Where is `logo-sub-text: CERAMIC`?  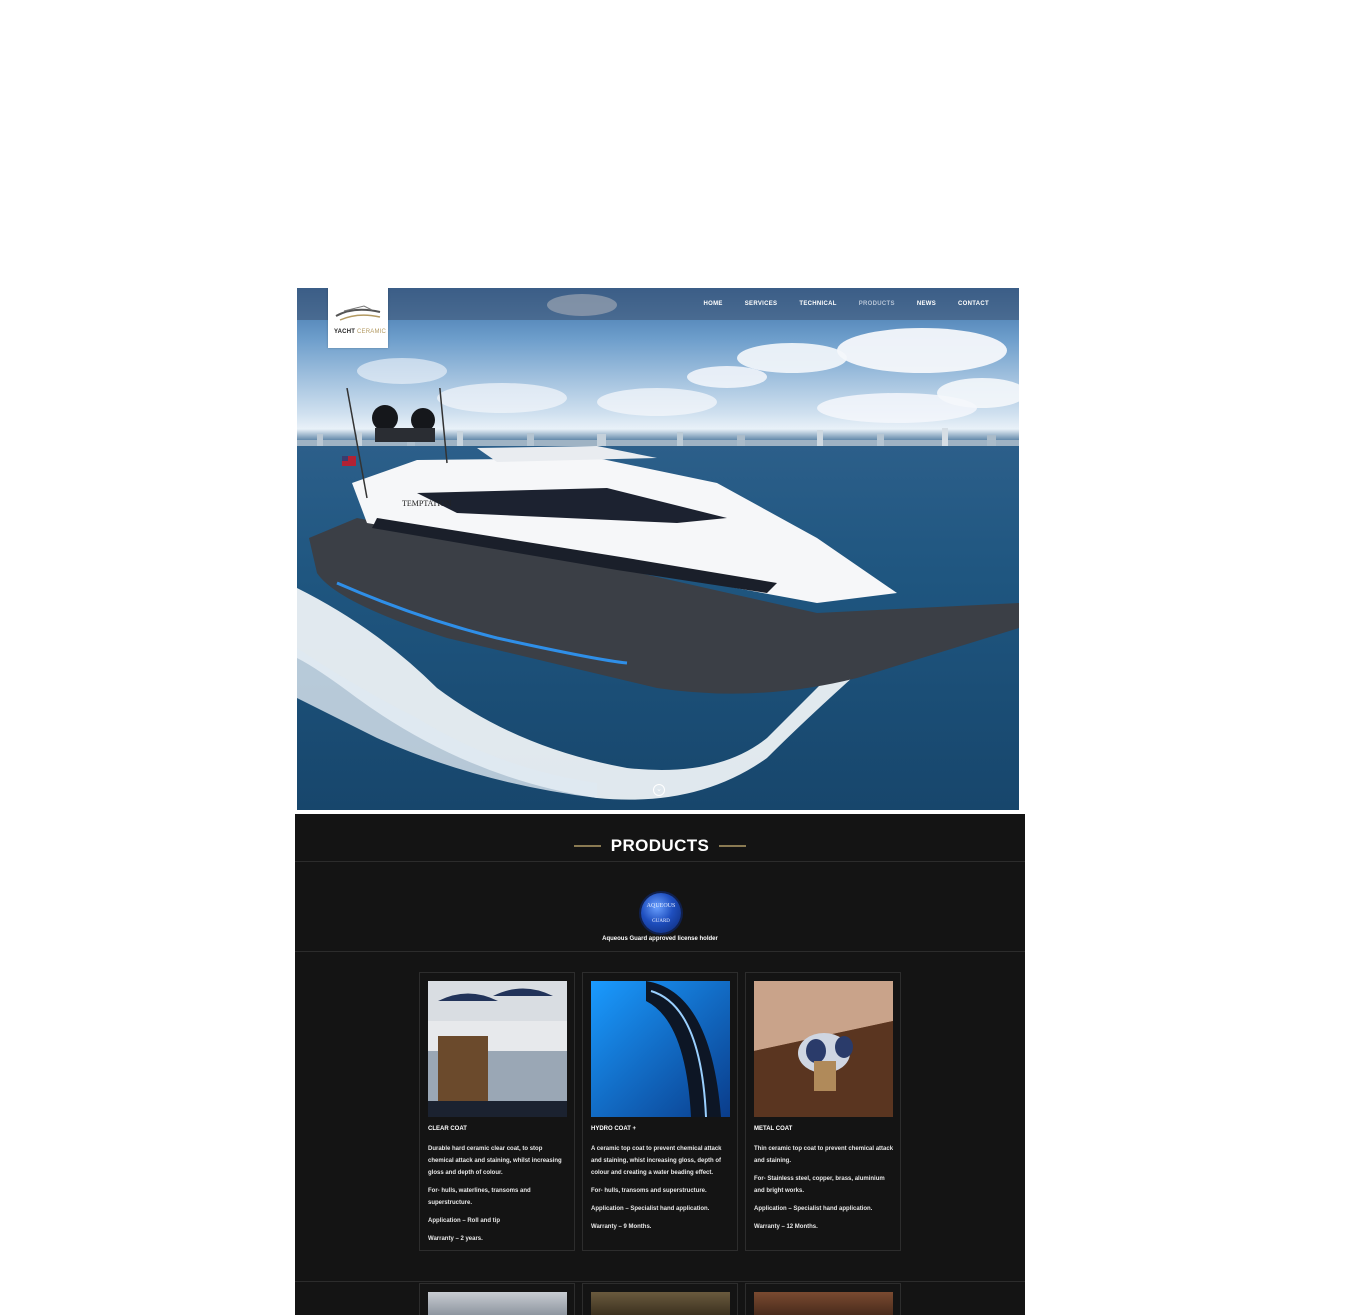
logo-sub-text: CERAMIC is located at coordinates (372, 332).